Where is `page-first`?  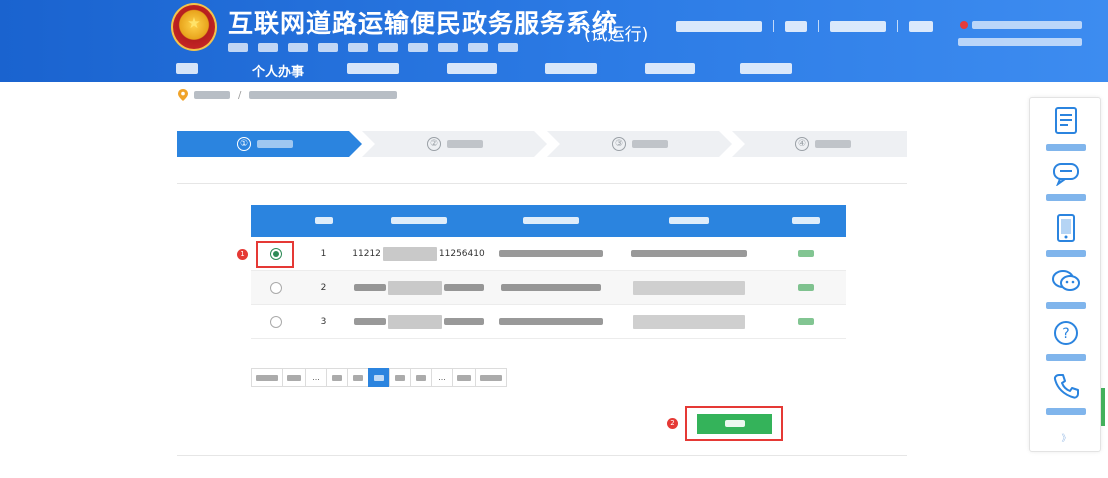 page-first is located at coordinates (294, 377).